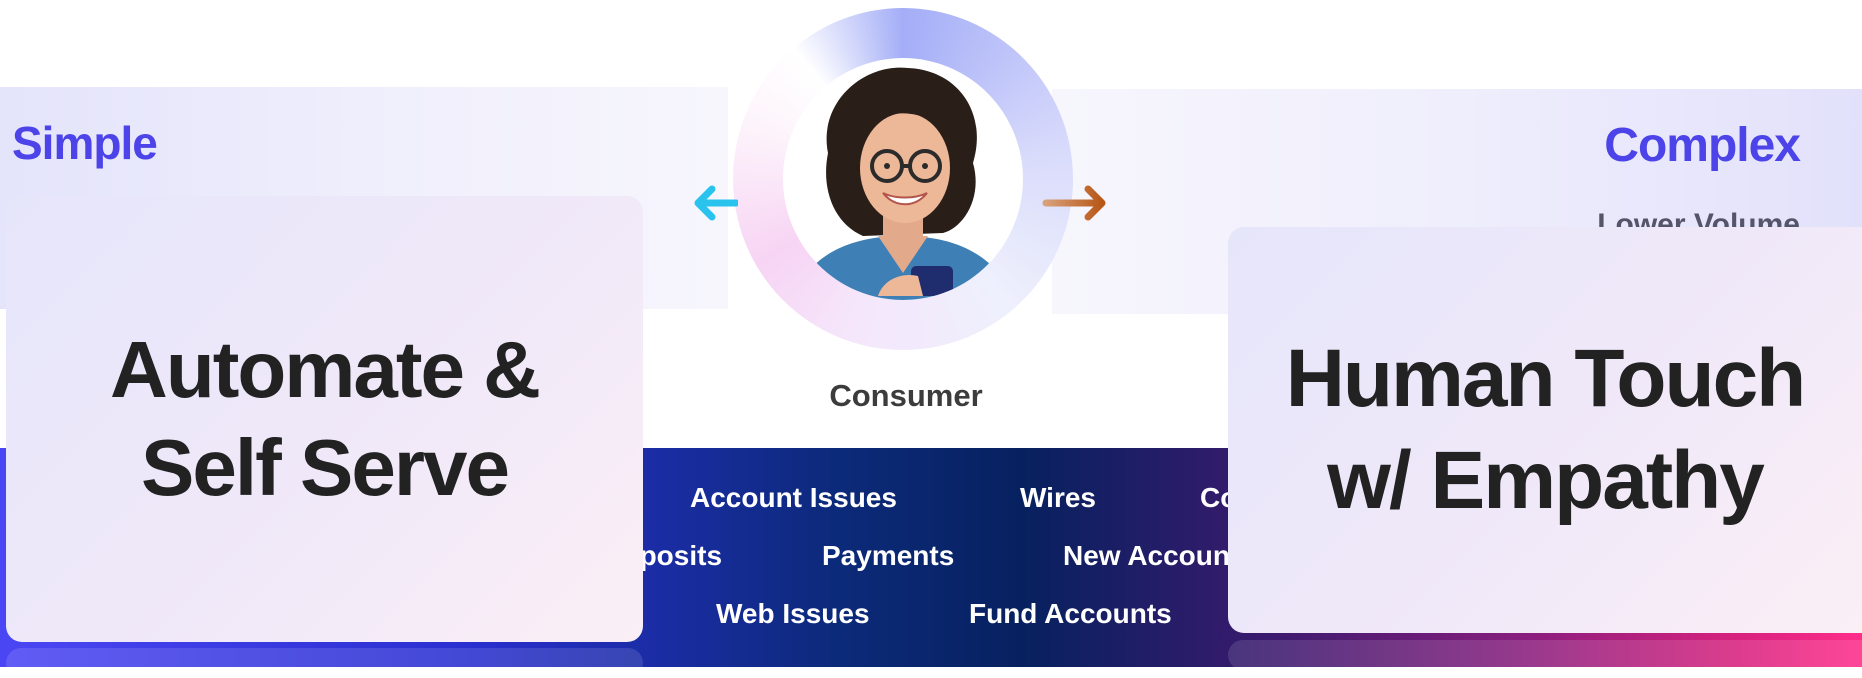 Image resolution: width=1862 pixels, height=678 pixels. What do you see at coordinates (906, 395) in the screenshot?
I see `consumer-label: Consumer` at bounding box center [906, 395].